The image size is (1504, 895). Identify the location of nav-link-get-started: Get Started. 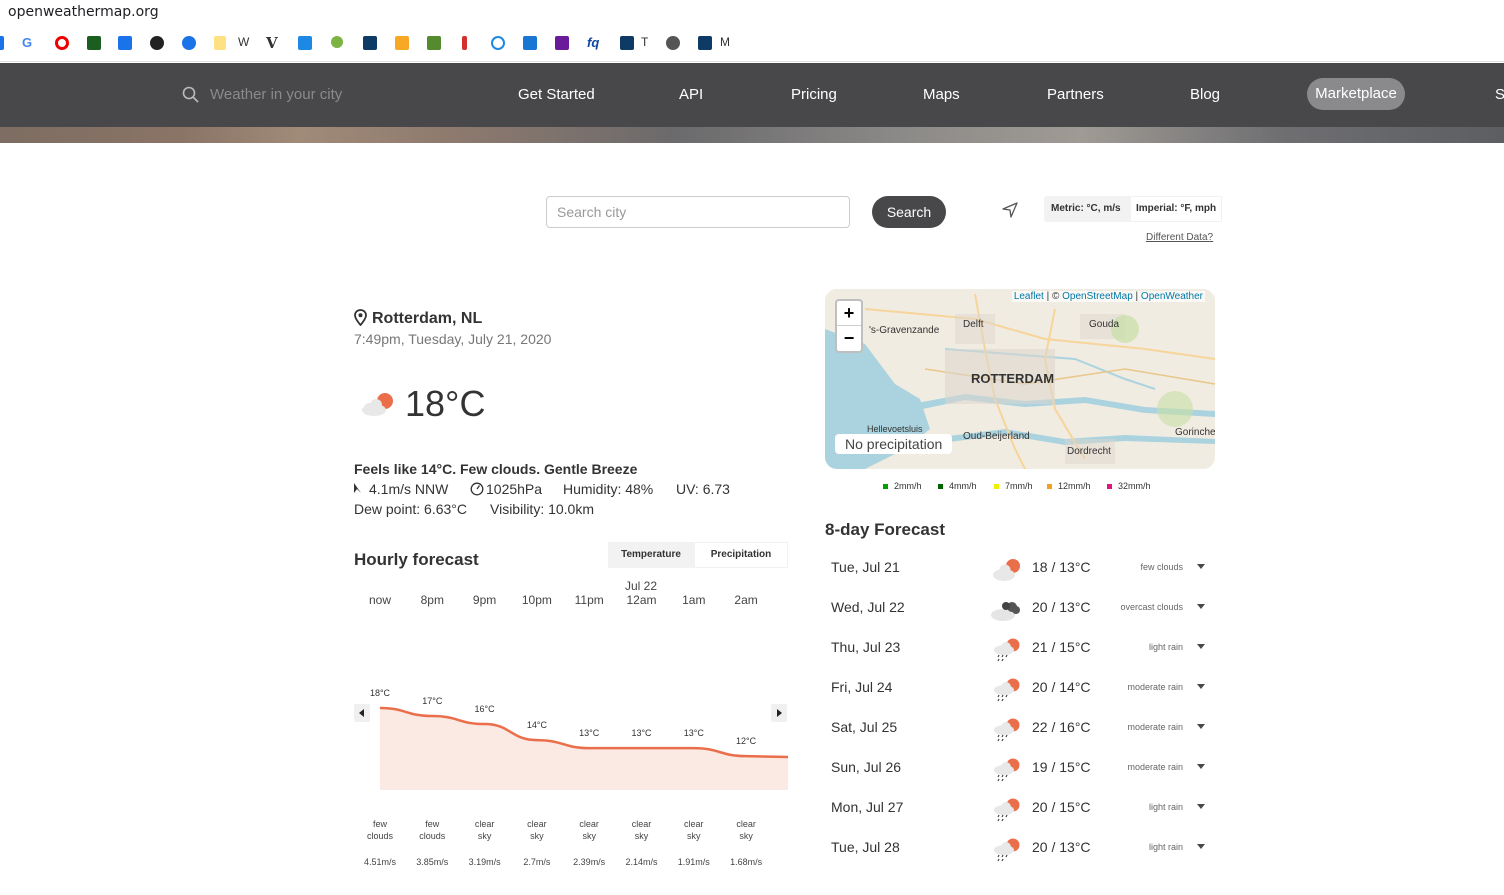
(556, 94).